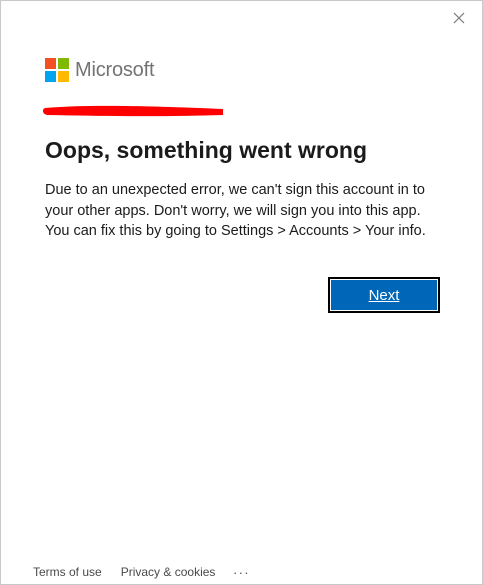 Image resolution: width=483 pixels, height=585 pixels. Describe the element at coordinates (384, 295) in the screenshot. I see `next-button: Next` at that location.